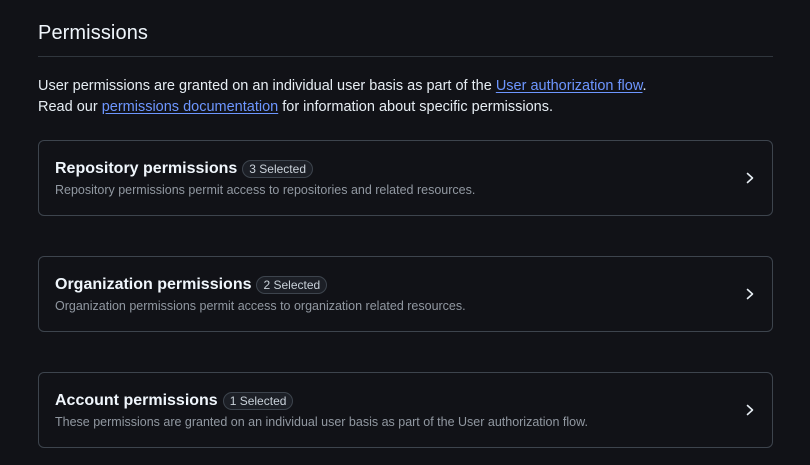  What do you see at coordinates (569, 86) in the screenshot?
I see `user-authorization-flow-link: User authorization flow` at bounding box center [569, 86].